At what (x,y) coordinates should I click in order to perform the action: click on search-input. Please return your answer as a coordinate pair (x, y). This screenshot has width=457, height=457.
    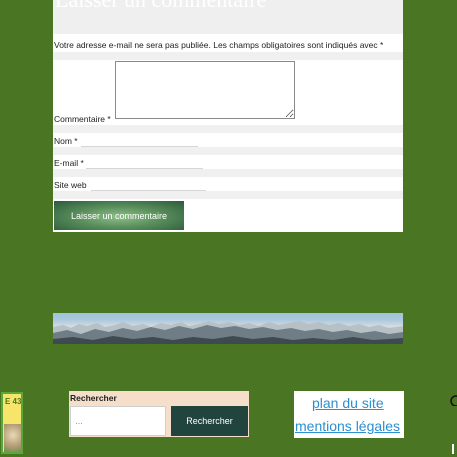
    Looking at the image, I should click on (118, 421).